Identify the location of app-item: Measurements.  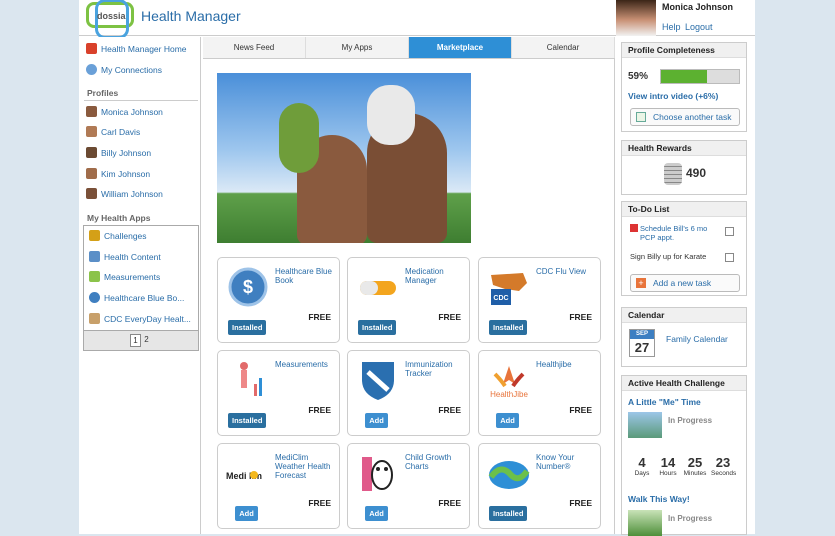
(124, 276).